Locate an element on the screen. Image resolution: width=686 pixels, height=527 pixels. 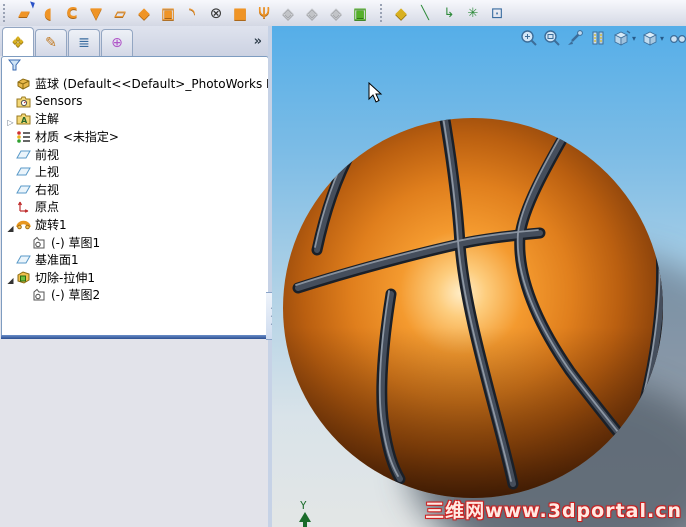
tree-item-label: 原点 is located at coordinates (47, 207).